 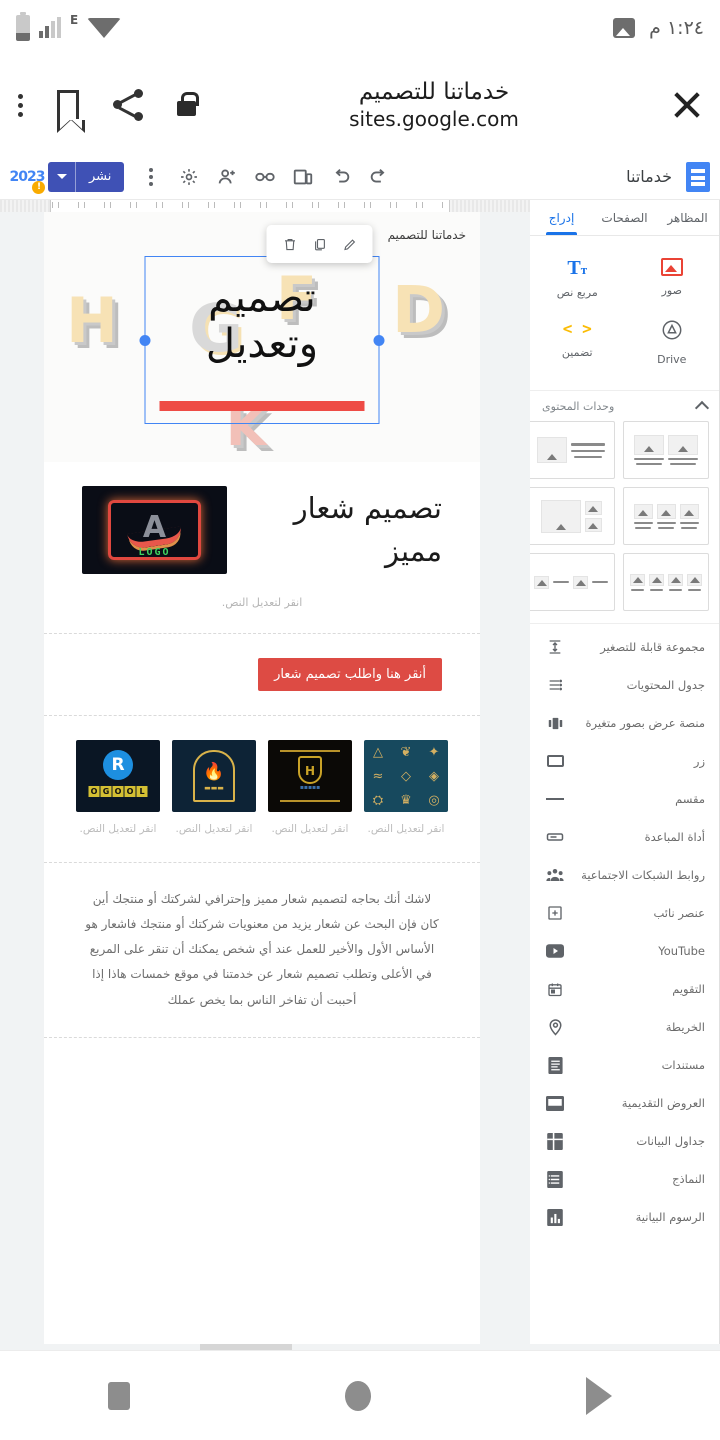 I want to click on horizontal-ruler, so click(x=265, y=206).